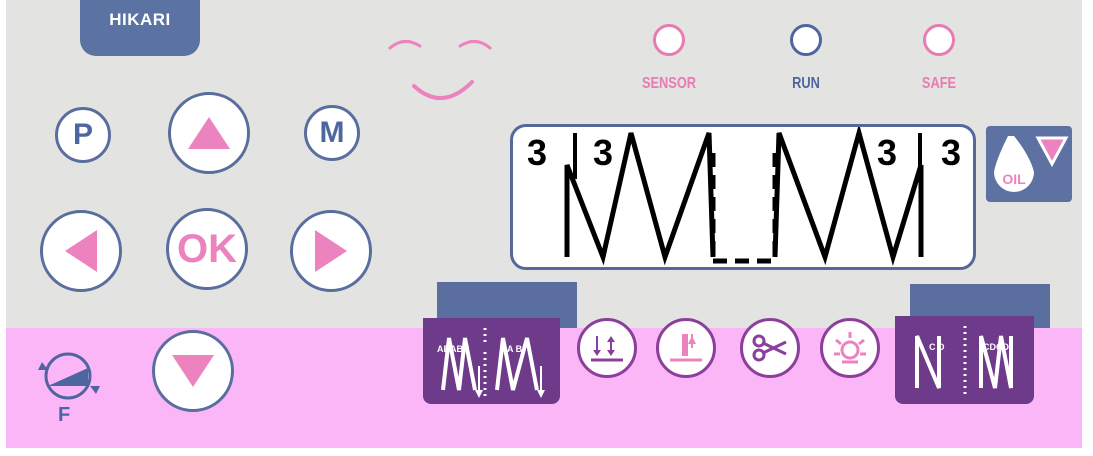 The height and width of the screenshot is (456, 1093). I want to click on needle-thread-button, so click(607, 348).